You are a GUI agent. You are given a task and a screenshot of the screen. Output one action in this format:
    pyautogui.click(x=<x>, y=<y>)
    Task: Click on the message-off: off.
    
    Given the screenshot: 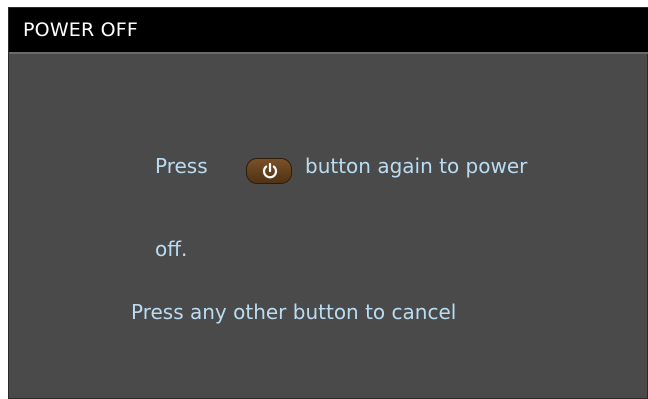 What is the action you would take?
    pyautogui.click(x=171, y=249)
    